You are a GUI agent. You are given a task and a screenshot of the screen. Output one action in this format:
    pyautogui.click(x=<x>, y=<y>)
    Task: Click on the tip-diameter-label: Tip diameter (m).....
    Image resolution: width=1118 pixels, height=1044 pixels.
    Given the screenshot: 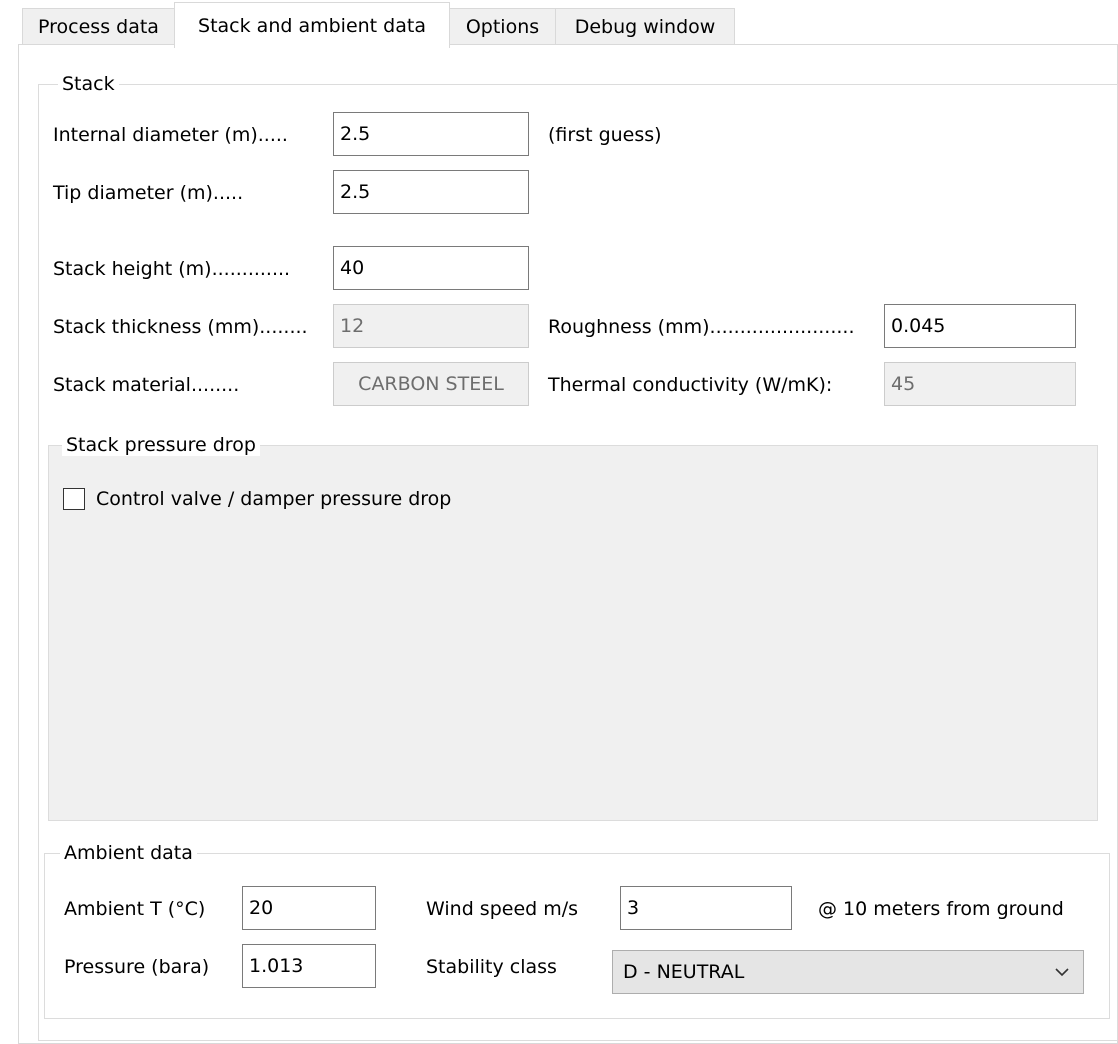 What is the action you would take?
    pyautogui.click(x=148, y=193)
    